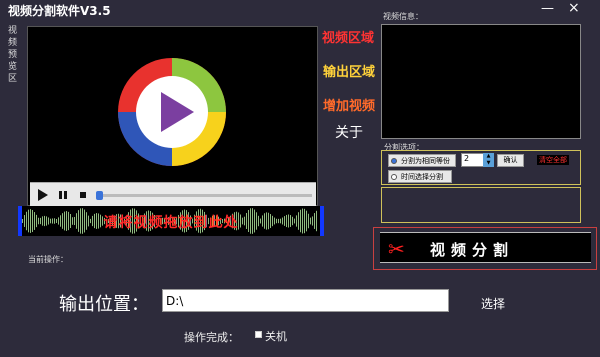 Image resolution: width=600 pixels, height=357 pixels. I want to click on add-video-link: 增加视频, so click(349, 104).